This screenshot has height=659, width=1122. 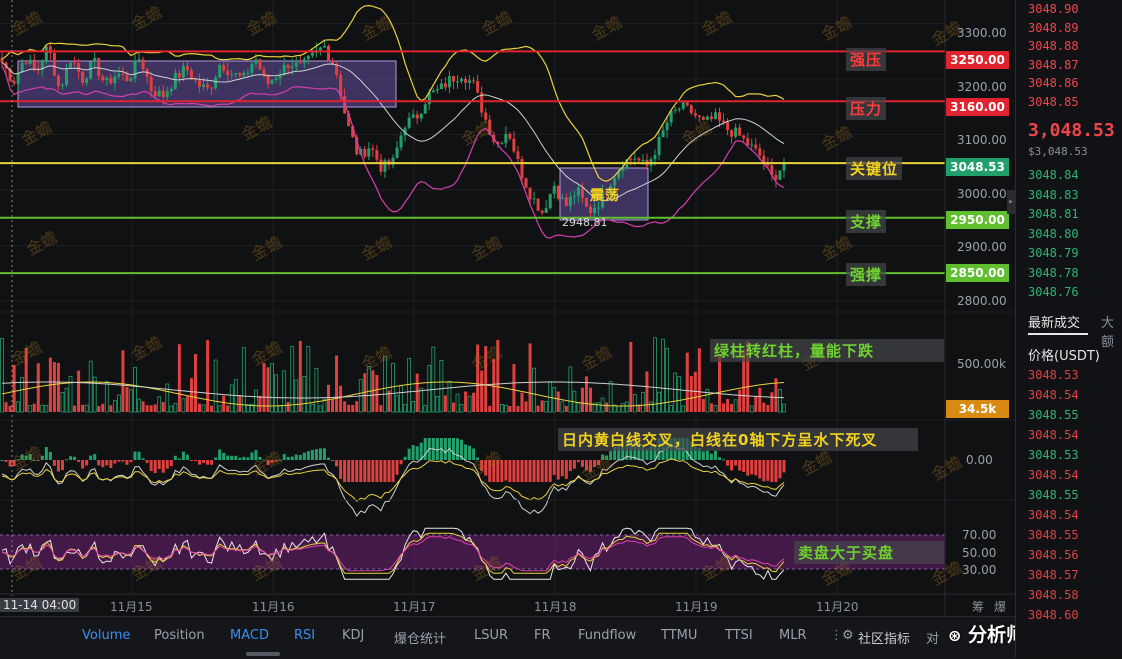 What do you see at coordinates (866, 221) in the screenshot?
I see `label-support: 支撑` at bounding box center [866, 221].